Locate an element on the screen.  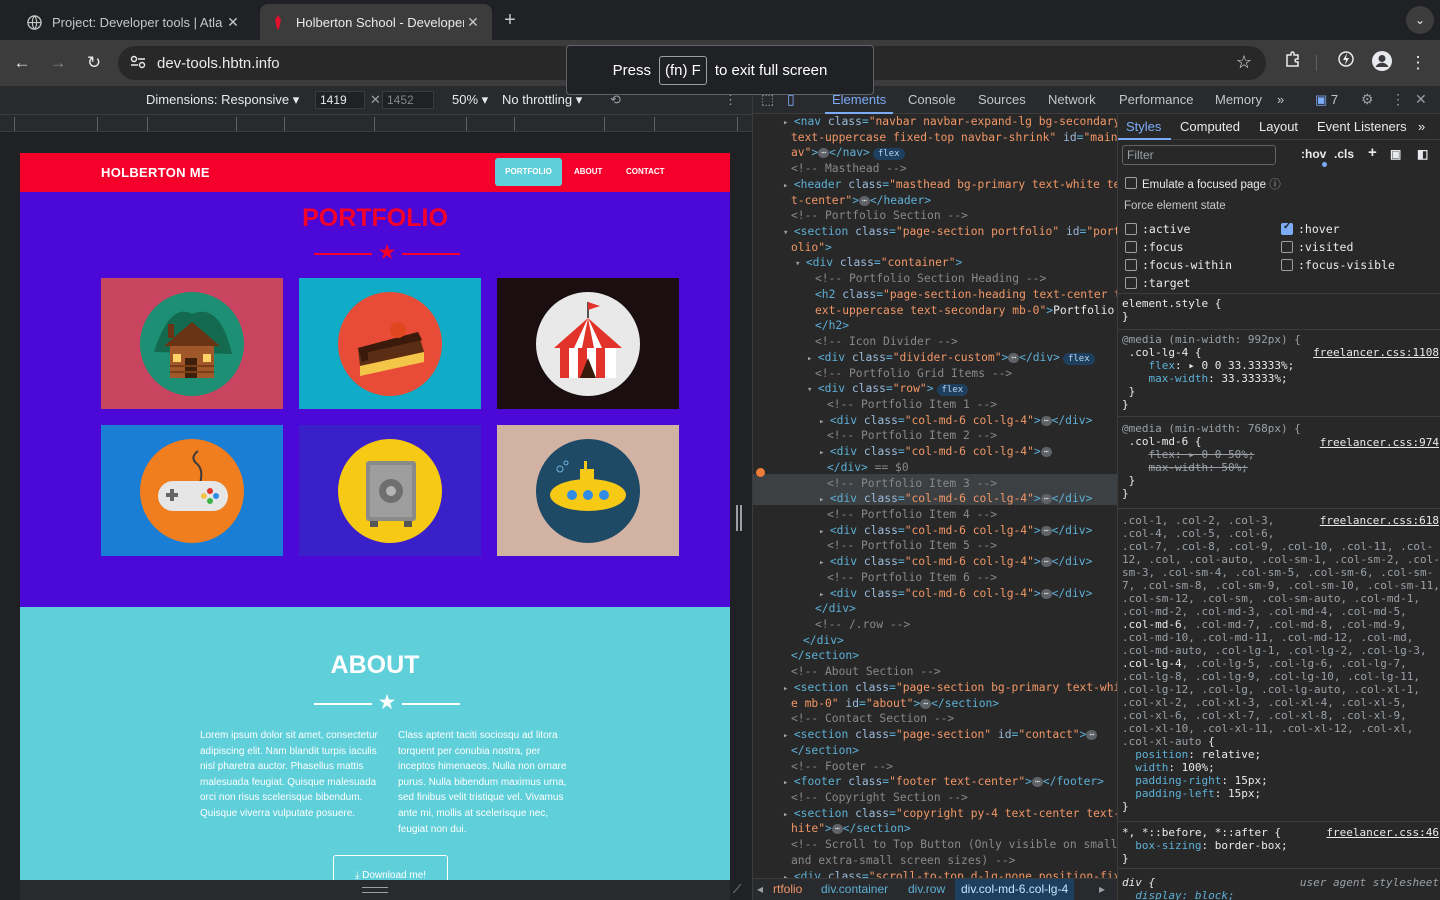
tab-search-chevron-icon: ⌄ is located at coordinates (1420, 20).